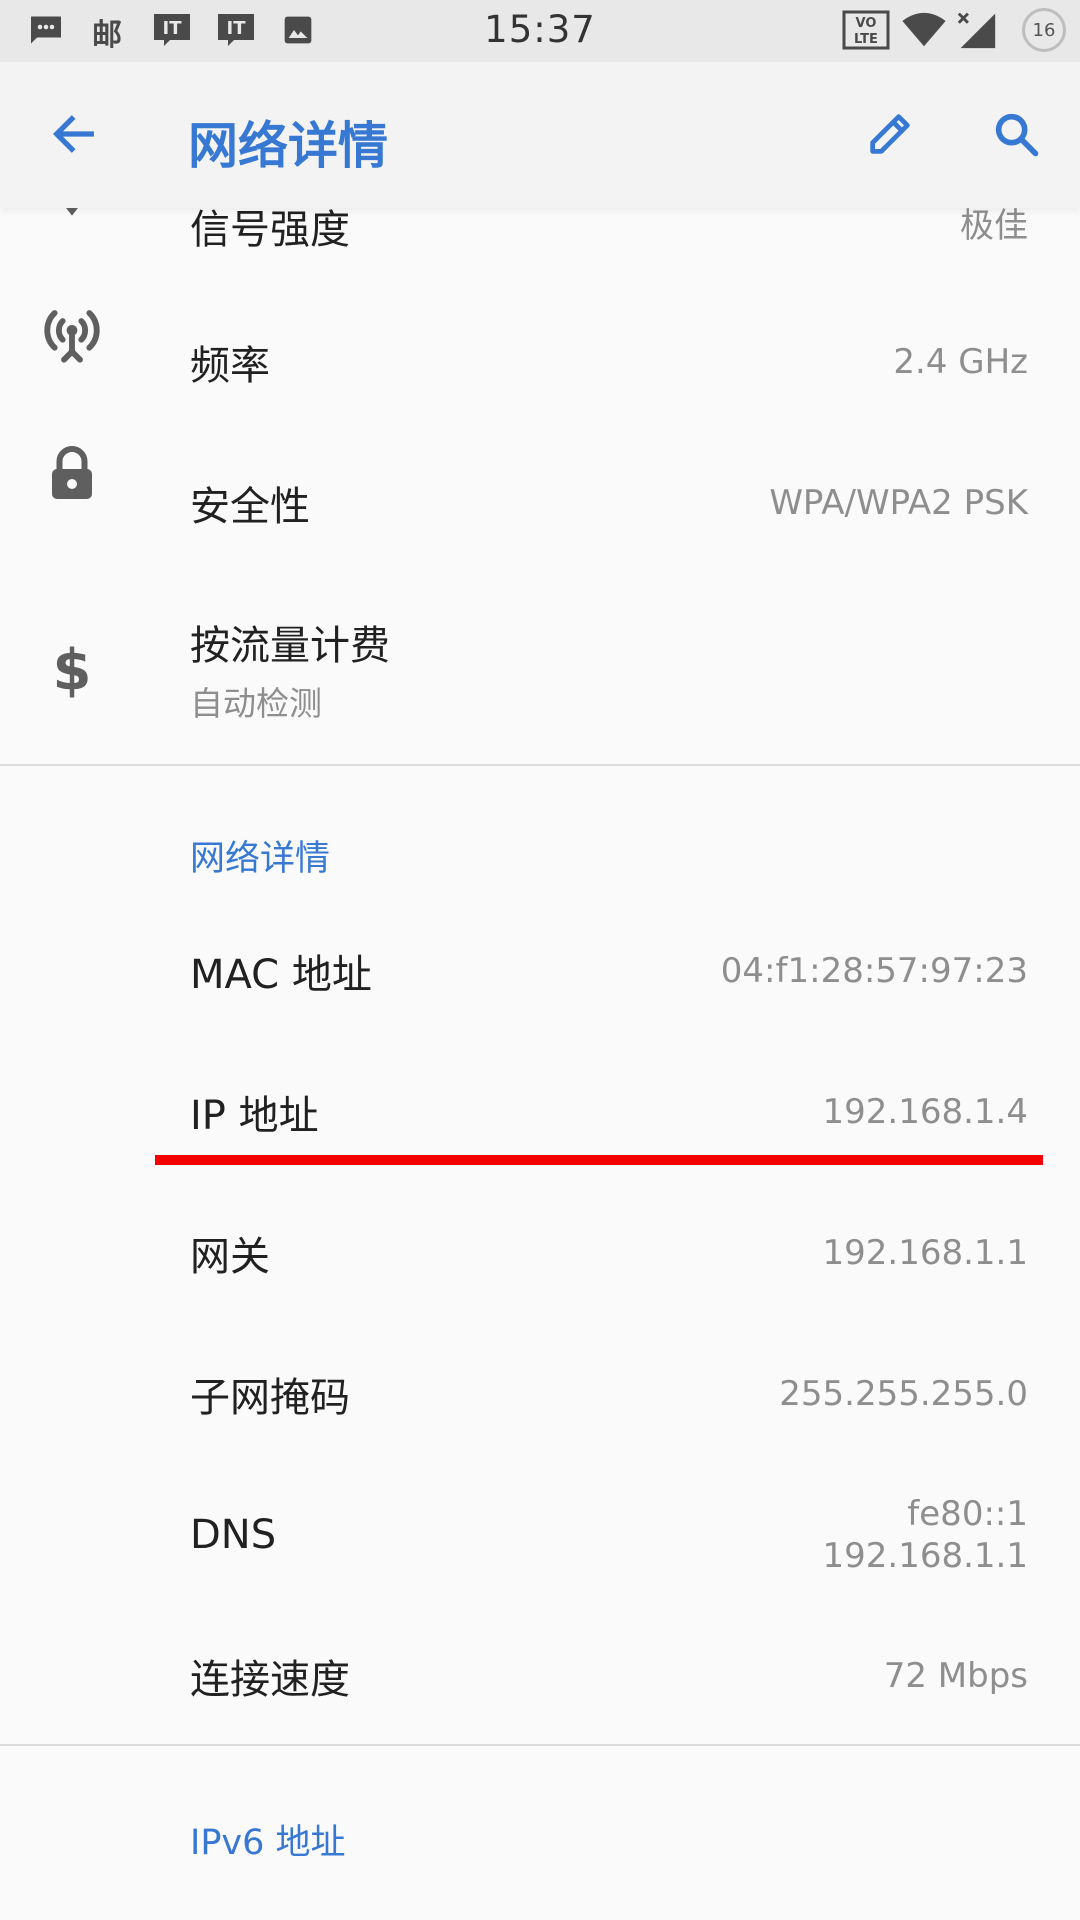 The height and width of the screenshot is (1920, 1080). Describe the element at coordinates (281, 974) in the screenshot. I see `row-label: MAC 地址` at that location.